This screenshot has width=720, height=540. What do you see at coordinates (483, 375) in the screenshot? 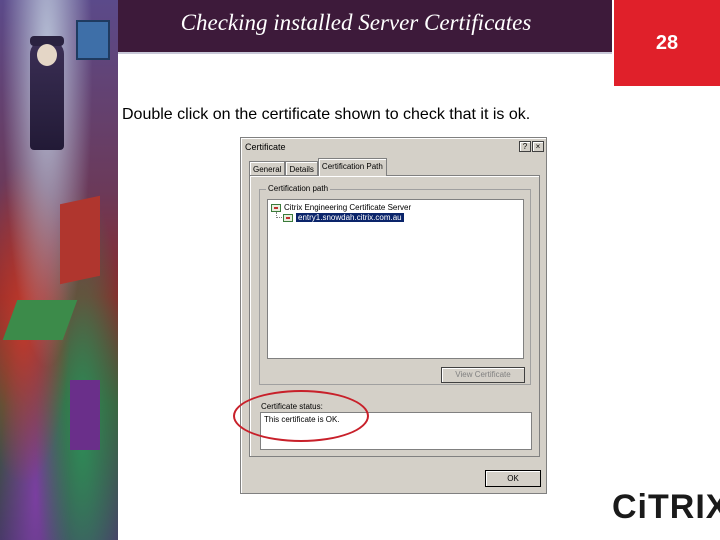
I see `view-certificate-button: View Certificate` at bounding box center [483, 375].